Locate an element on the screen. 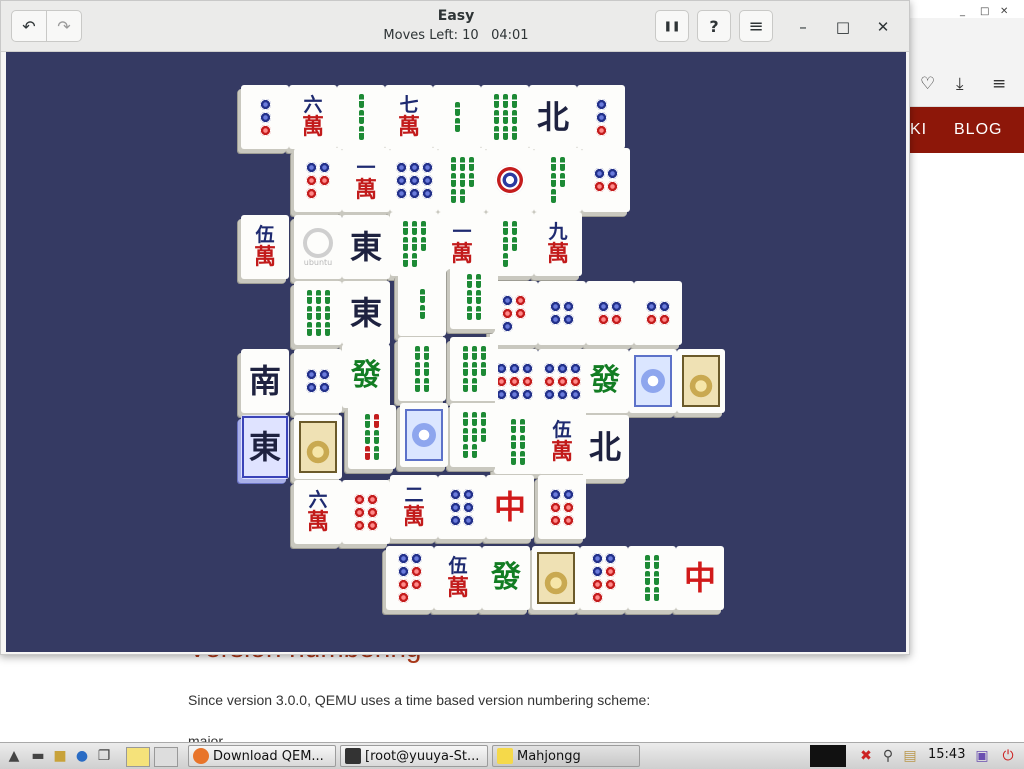  mahjong-tile: ubuntu is located at coordinates (318, 247).